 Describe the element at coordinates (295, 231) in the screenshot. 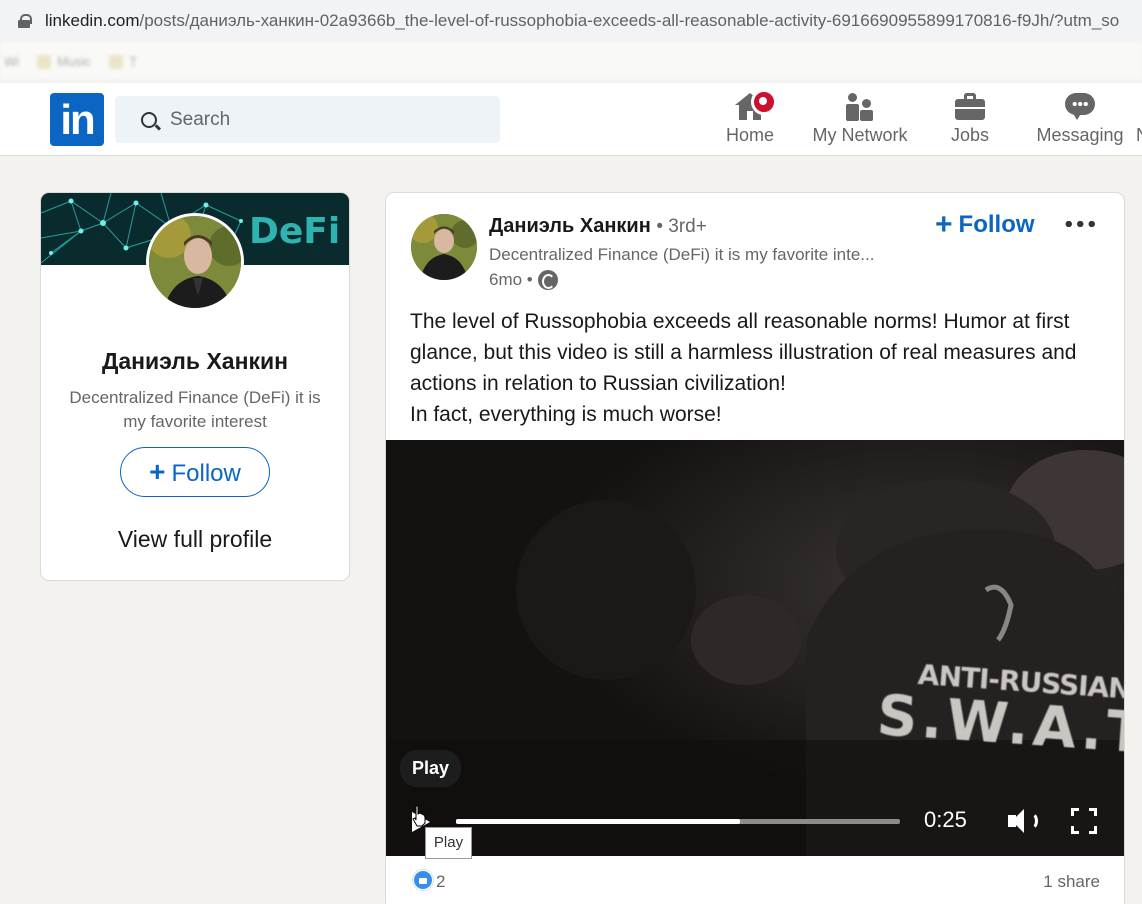

I see `banner-defi-text: DeFi` at that location.